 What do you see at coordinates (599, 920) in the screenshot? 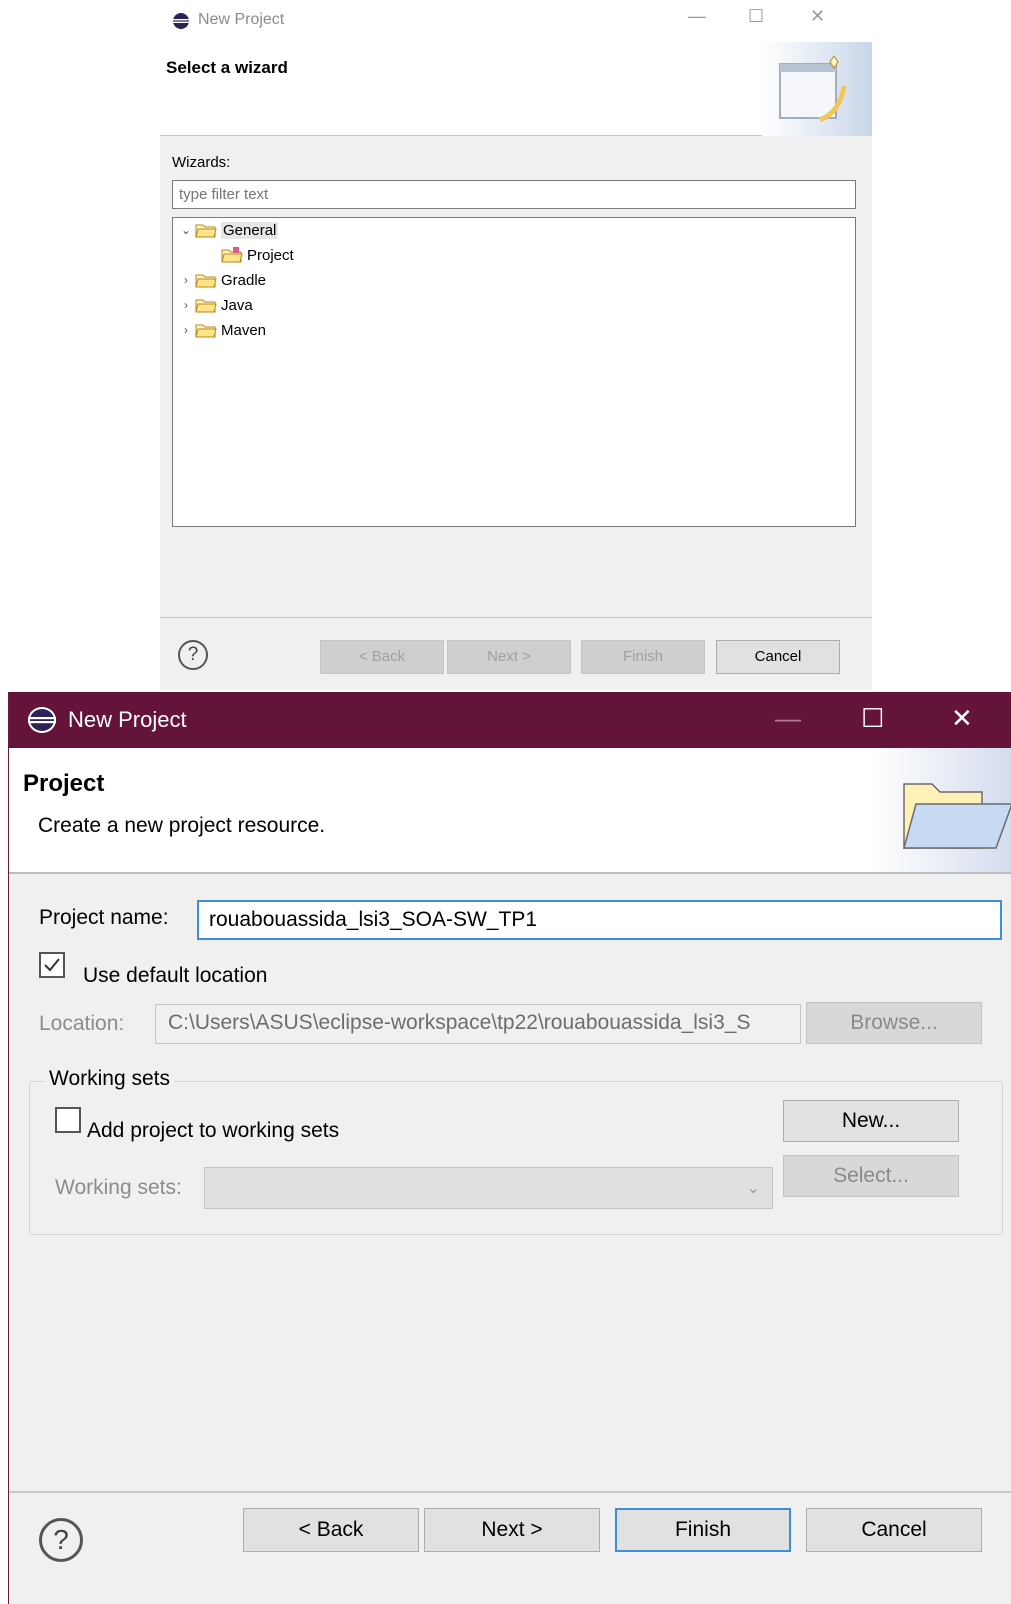
I see `project-name-input` at bounding box center [599, 920].